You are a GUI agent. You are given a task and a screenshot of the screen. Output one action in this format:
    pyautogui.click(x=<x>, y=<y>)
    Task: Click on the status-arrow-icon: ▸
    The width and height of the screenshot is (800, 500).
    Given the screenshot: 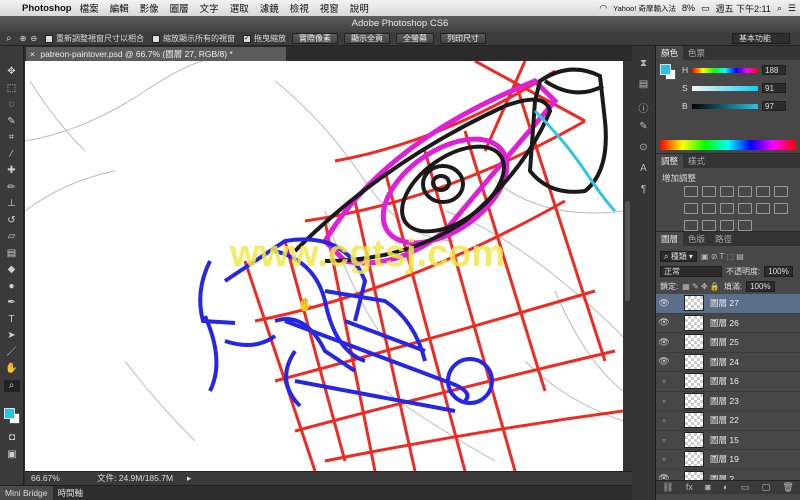 What is the action you would take?
    pyautogui.click(x=189, y=478)
    